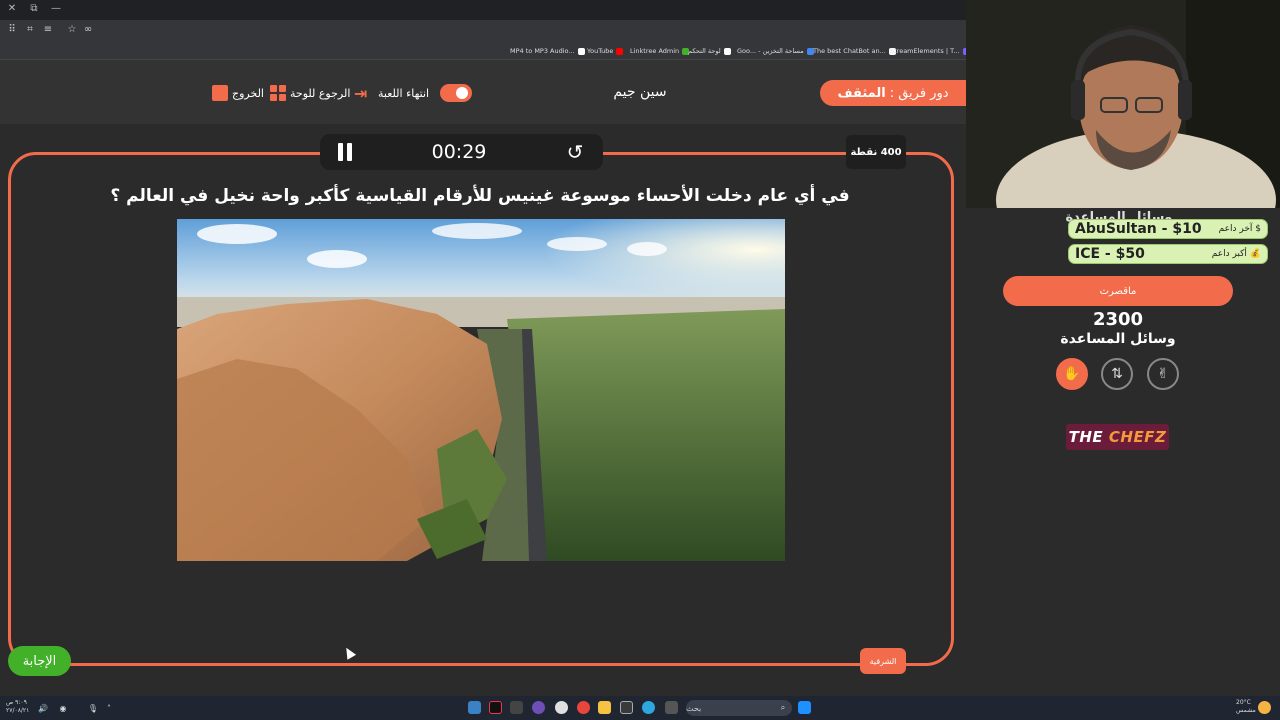  Describe the element at coordinates (12, 9) in the screenshot. I see `close-window-icon: ✕` at that location.